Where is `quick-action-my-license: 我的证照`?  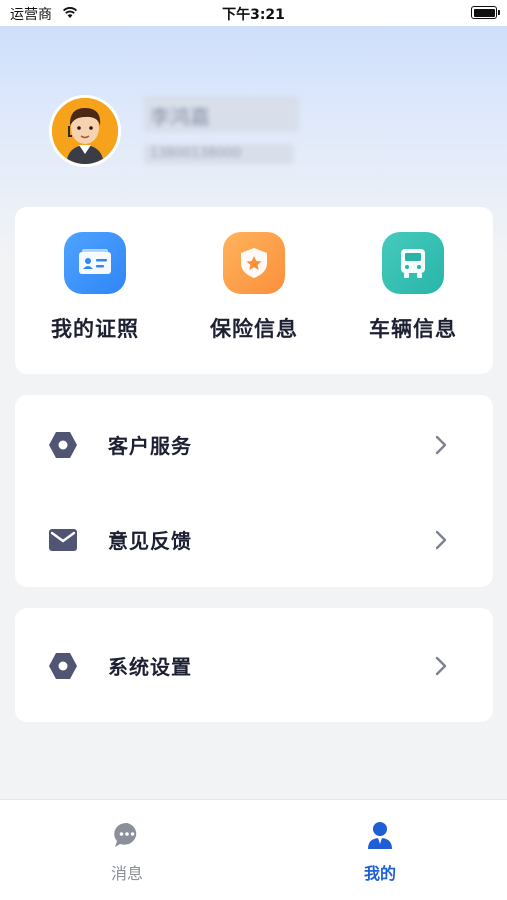 quick-action-my-license: 我的证照 is located at coordinates (95, 287).